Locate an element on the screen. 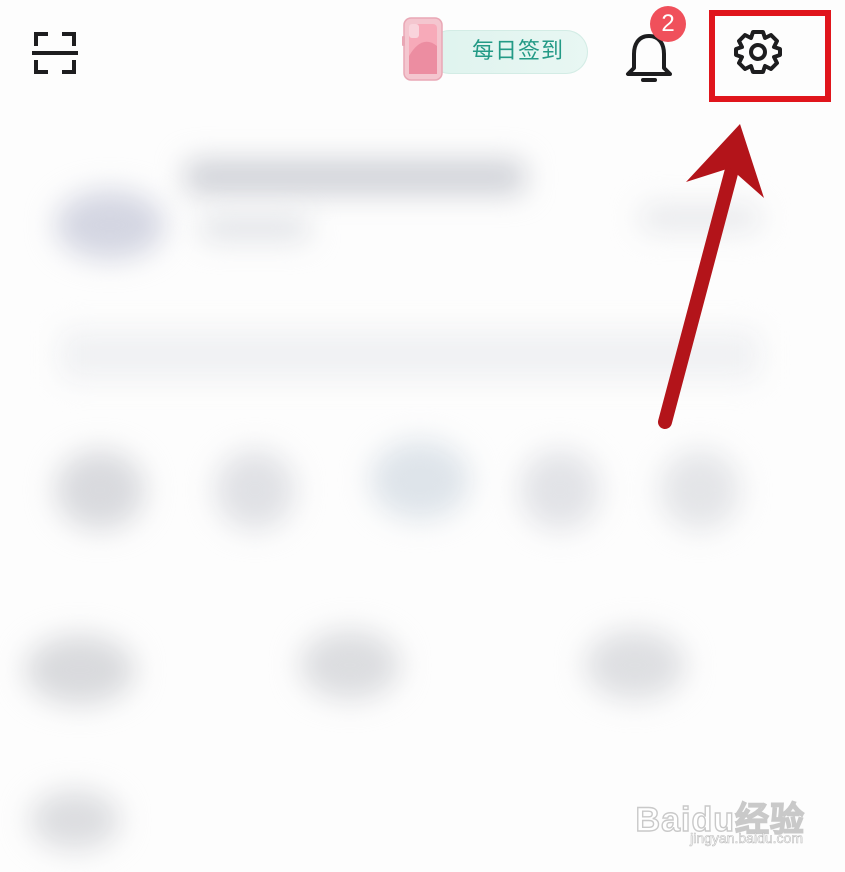  notifications-button: 2 is located at coordinates (653, 44).